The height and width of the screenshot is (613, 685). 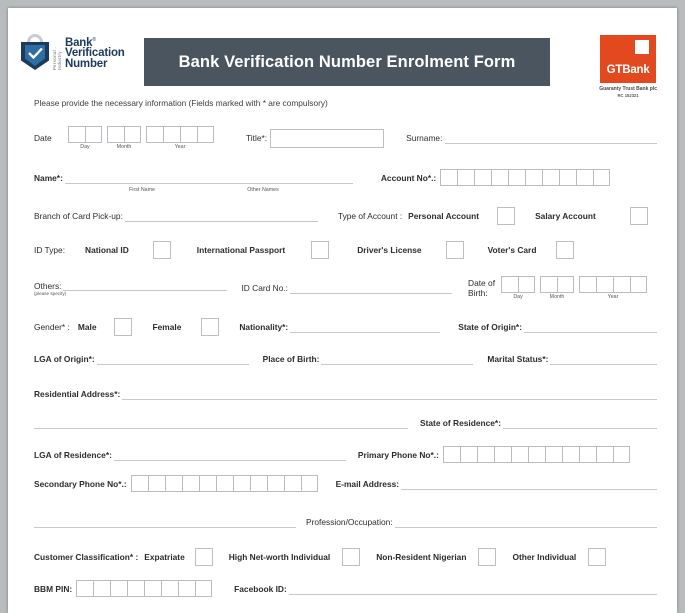 I want to click on other-individual-checkbox, so click(x=597, y=557).